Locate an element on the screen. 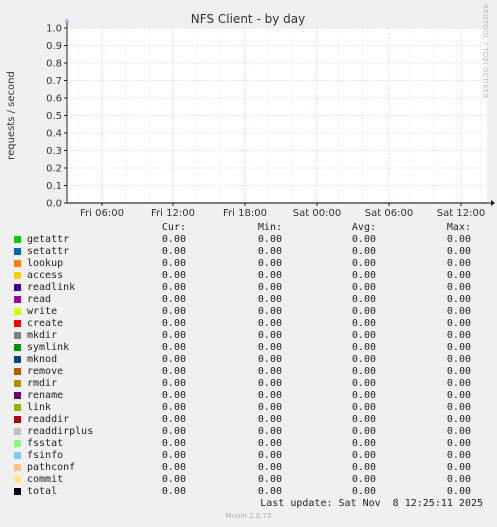  x-axis-arrow is located at coordinates (493, 203).